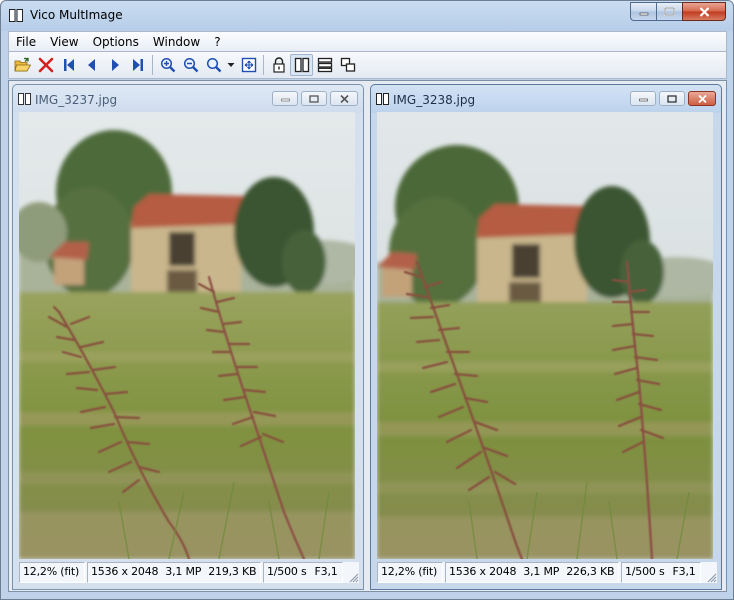 The image size is (734, 600). I want to click on menu-window: Window, so click(176, 42).